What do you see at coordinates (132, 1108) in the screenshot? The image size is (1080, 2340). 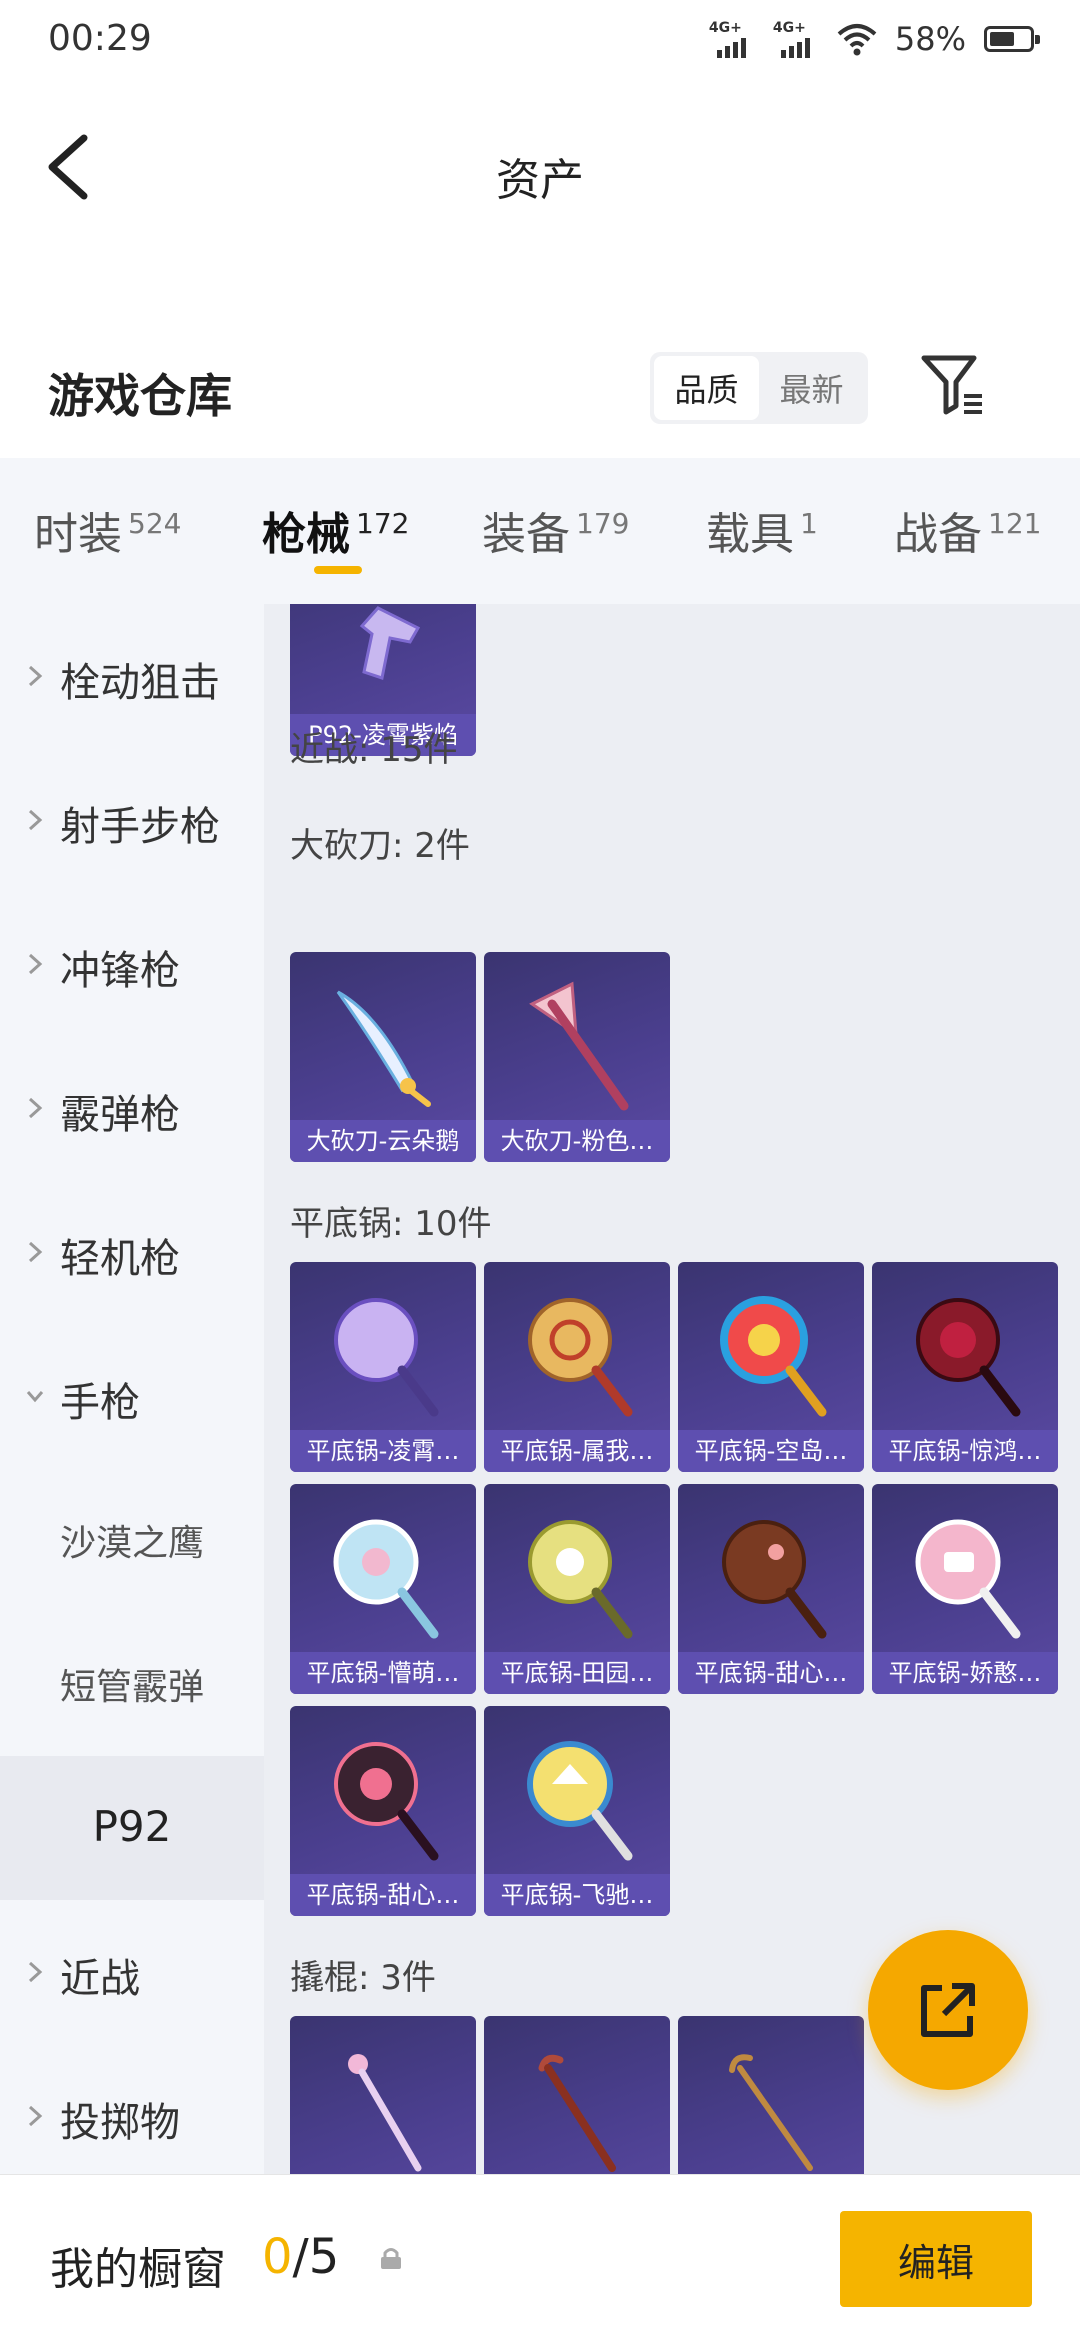 I see `sidebar-item-shotgun: 霰弹枪` at bounding box center [132, 1108].